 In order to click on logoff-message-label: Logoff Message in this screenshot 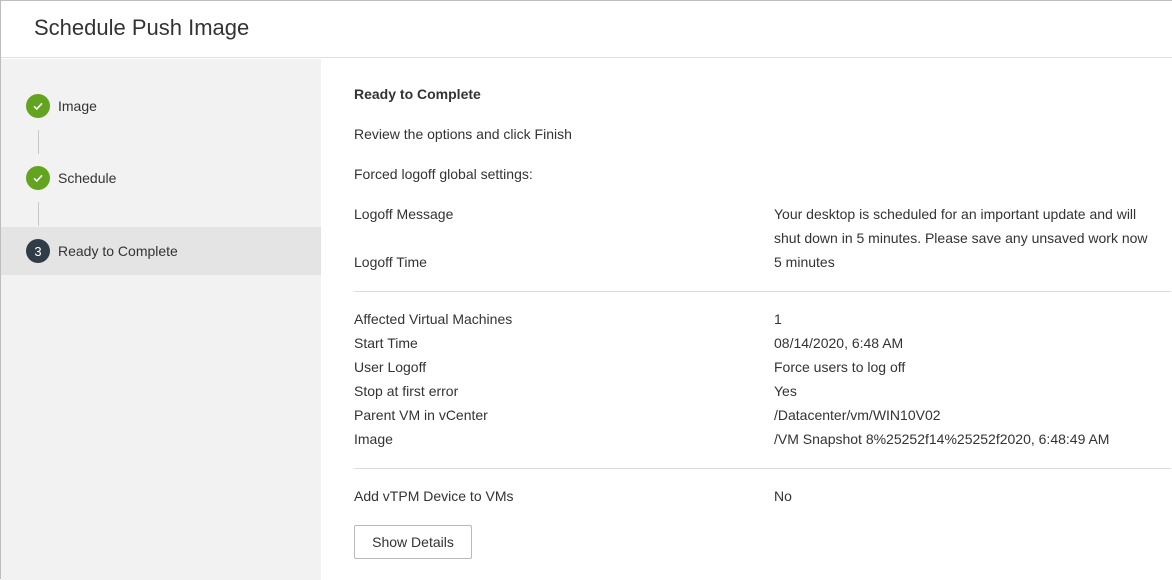, I will do `click(404, 214)`.